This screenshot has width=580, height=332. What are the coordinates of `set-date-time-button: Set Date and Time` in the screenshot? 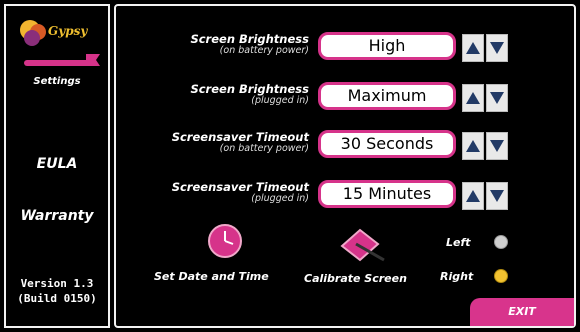 It's located at (211, 276).